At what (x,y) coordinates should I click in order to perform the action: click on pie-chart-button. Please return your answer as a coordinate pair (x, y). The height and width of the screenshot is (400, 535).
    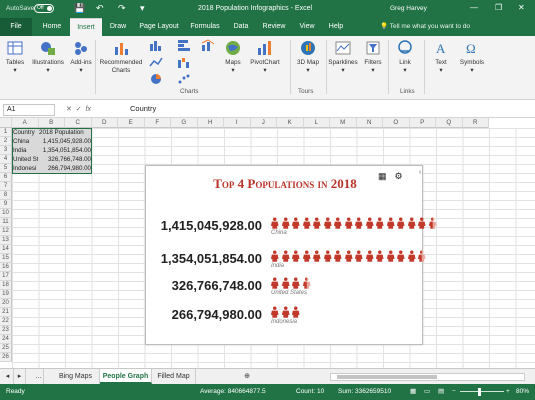
    Looking at the image, I should click on (156, 80).